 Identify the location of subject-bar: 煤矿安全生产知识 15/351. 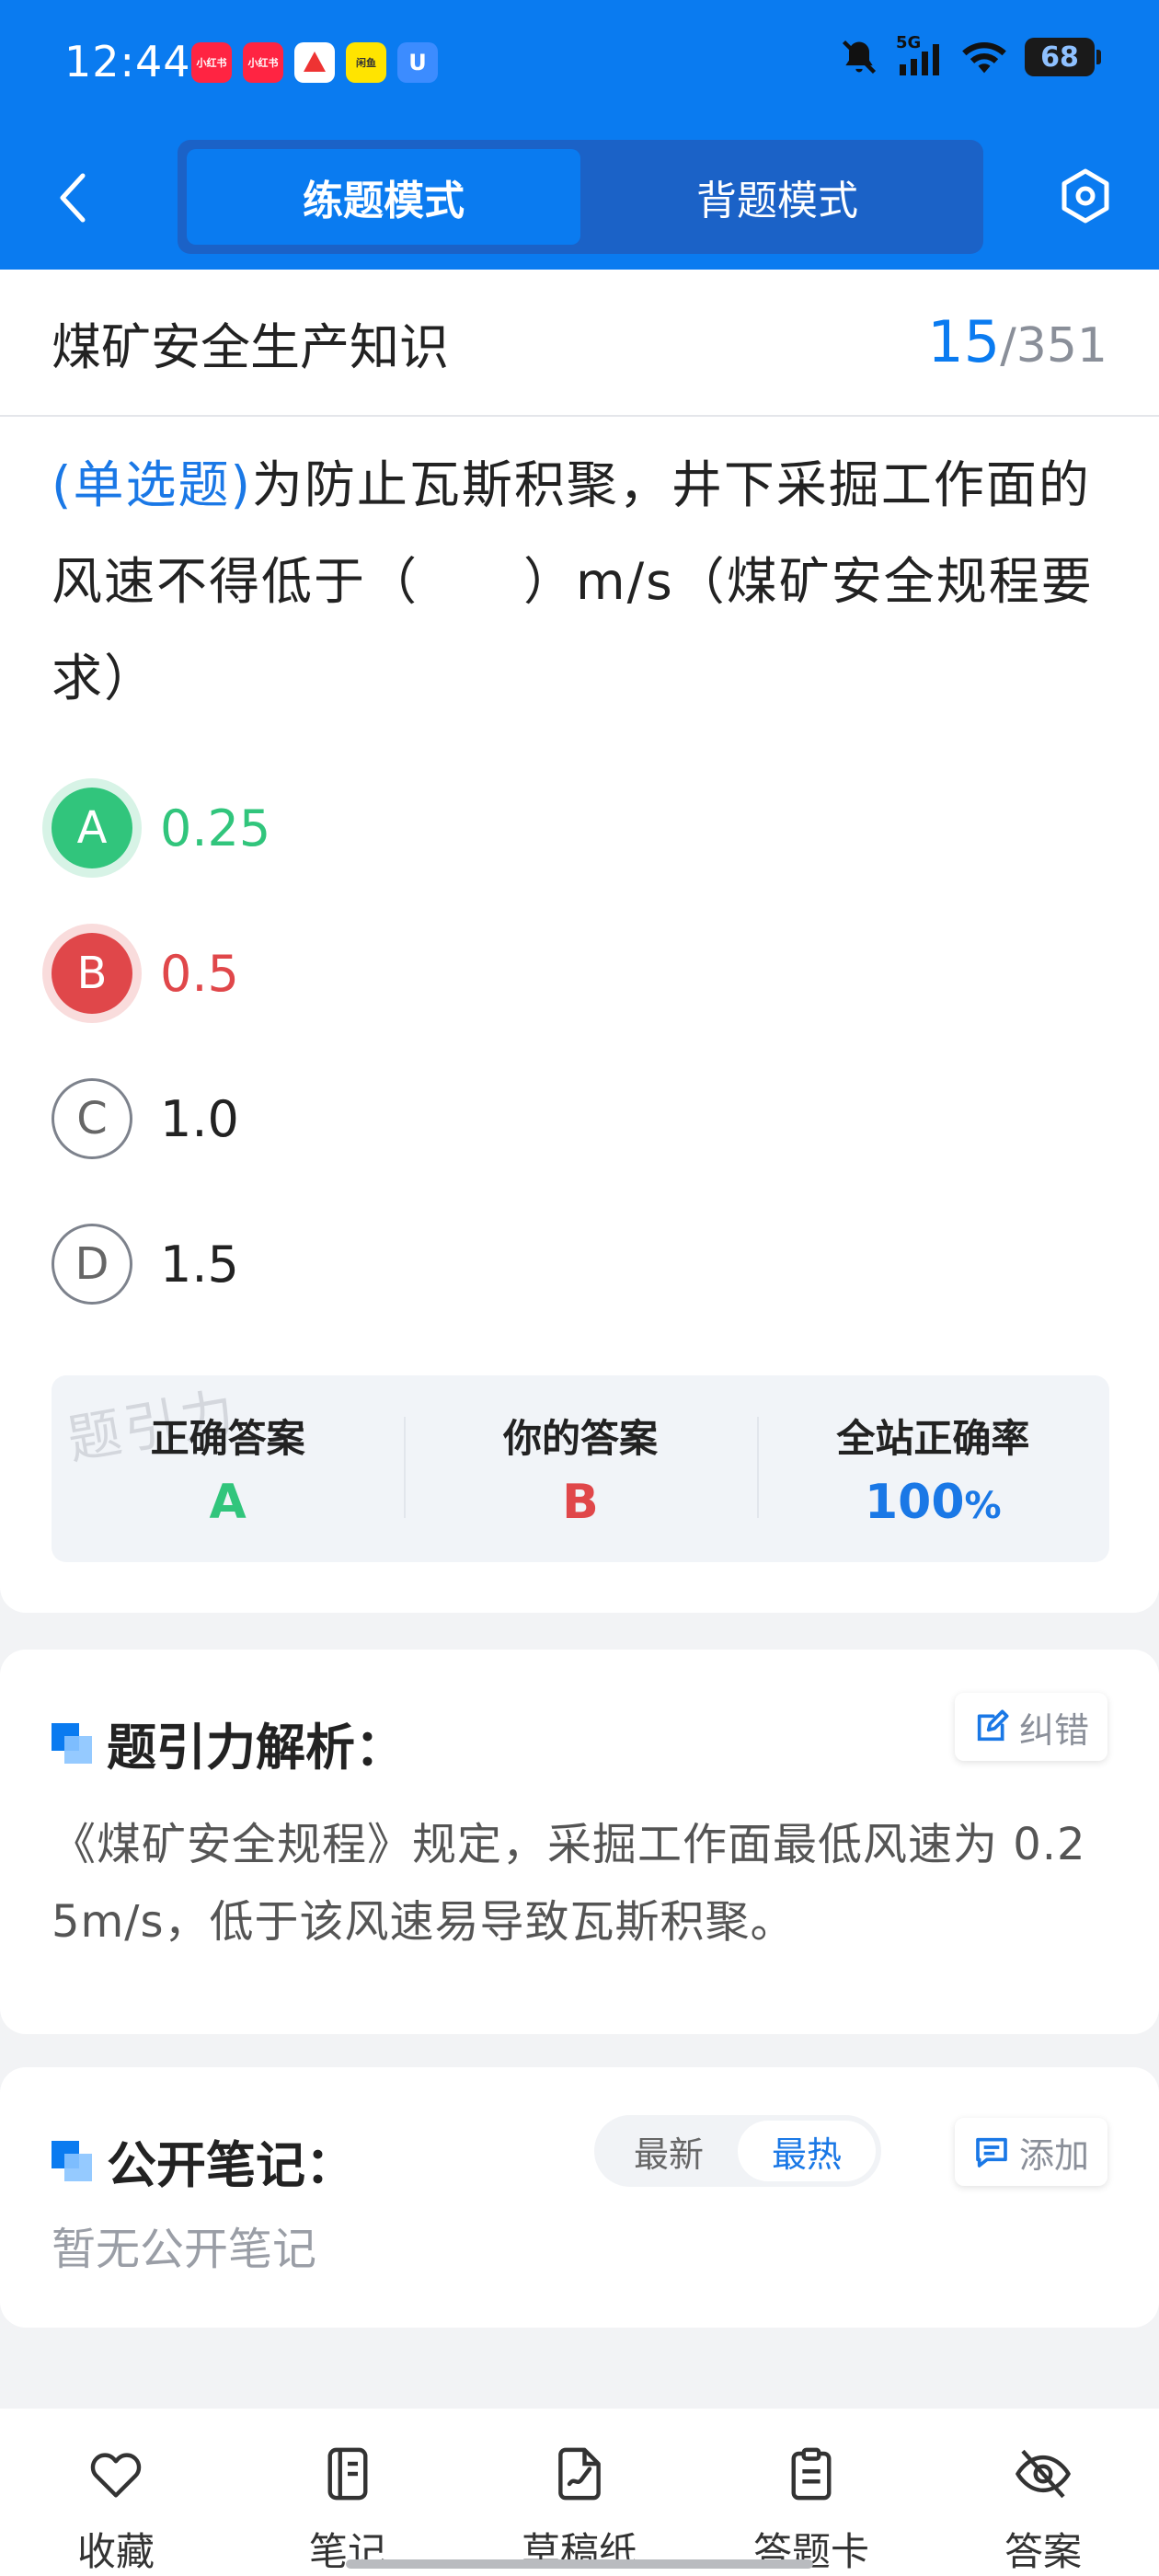
(579, 343).